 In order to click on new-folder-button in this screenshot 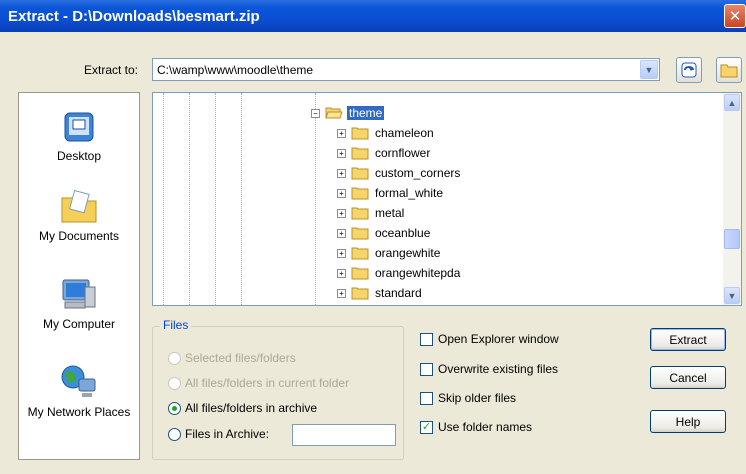, I will do `click(729, 70)`.